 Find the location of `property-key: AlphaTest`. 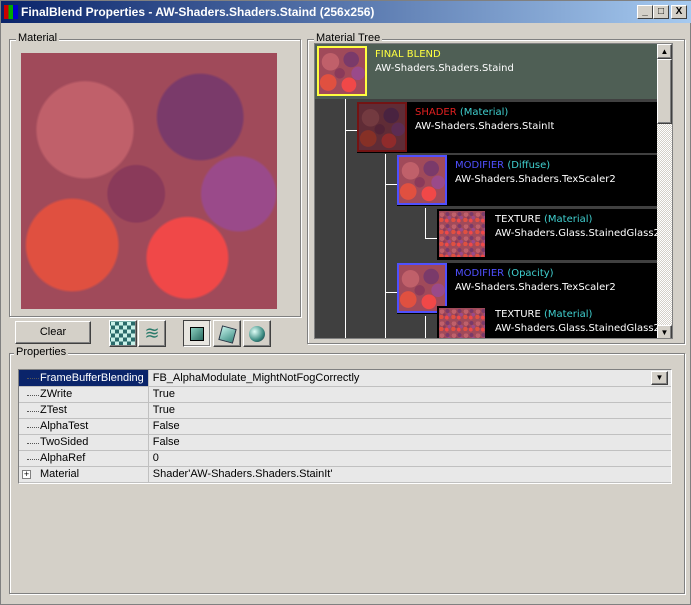

property-key: AlphaTest is located at coordinates (64, 426).